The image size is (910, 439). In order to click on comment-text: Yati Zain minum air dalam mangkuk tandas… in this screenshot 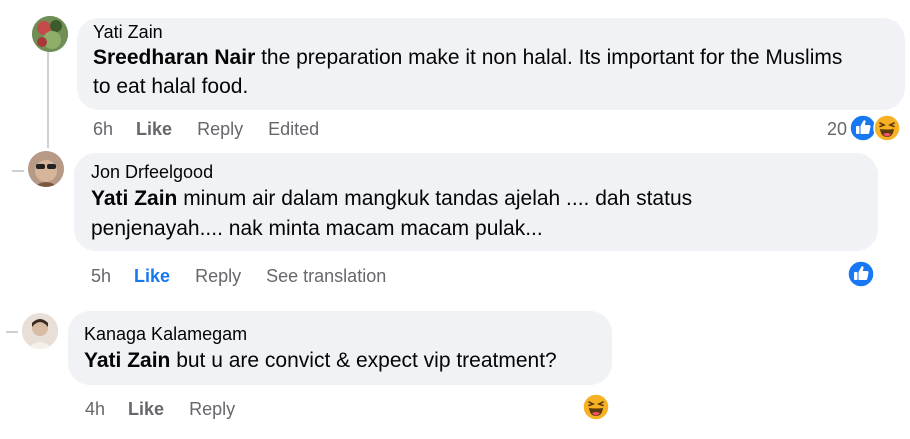, I will do `click(391, 198)`.